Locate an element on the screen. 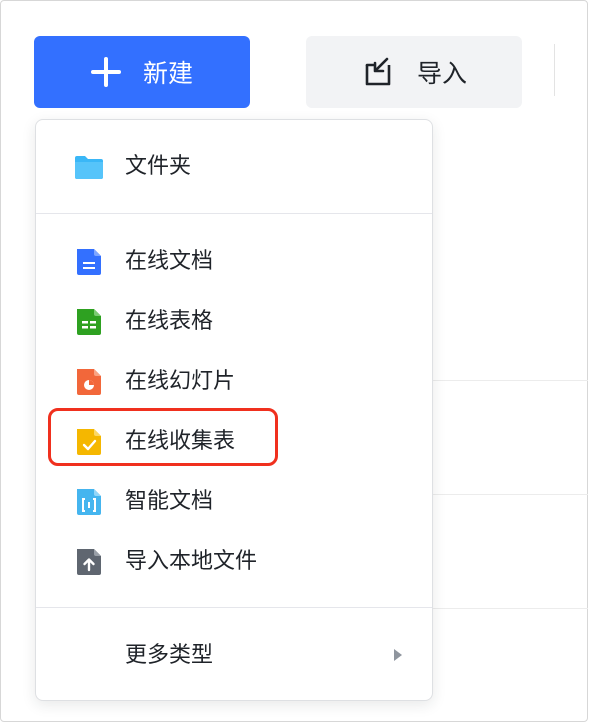  menu-item-more-types: 更多类型 is located at coordinates (234, 656).